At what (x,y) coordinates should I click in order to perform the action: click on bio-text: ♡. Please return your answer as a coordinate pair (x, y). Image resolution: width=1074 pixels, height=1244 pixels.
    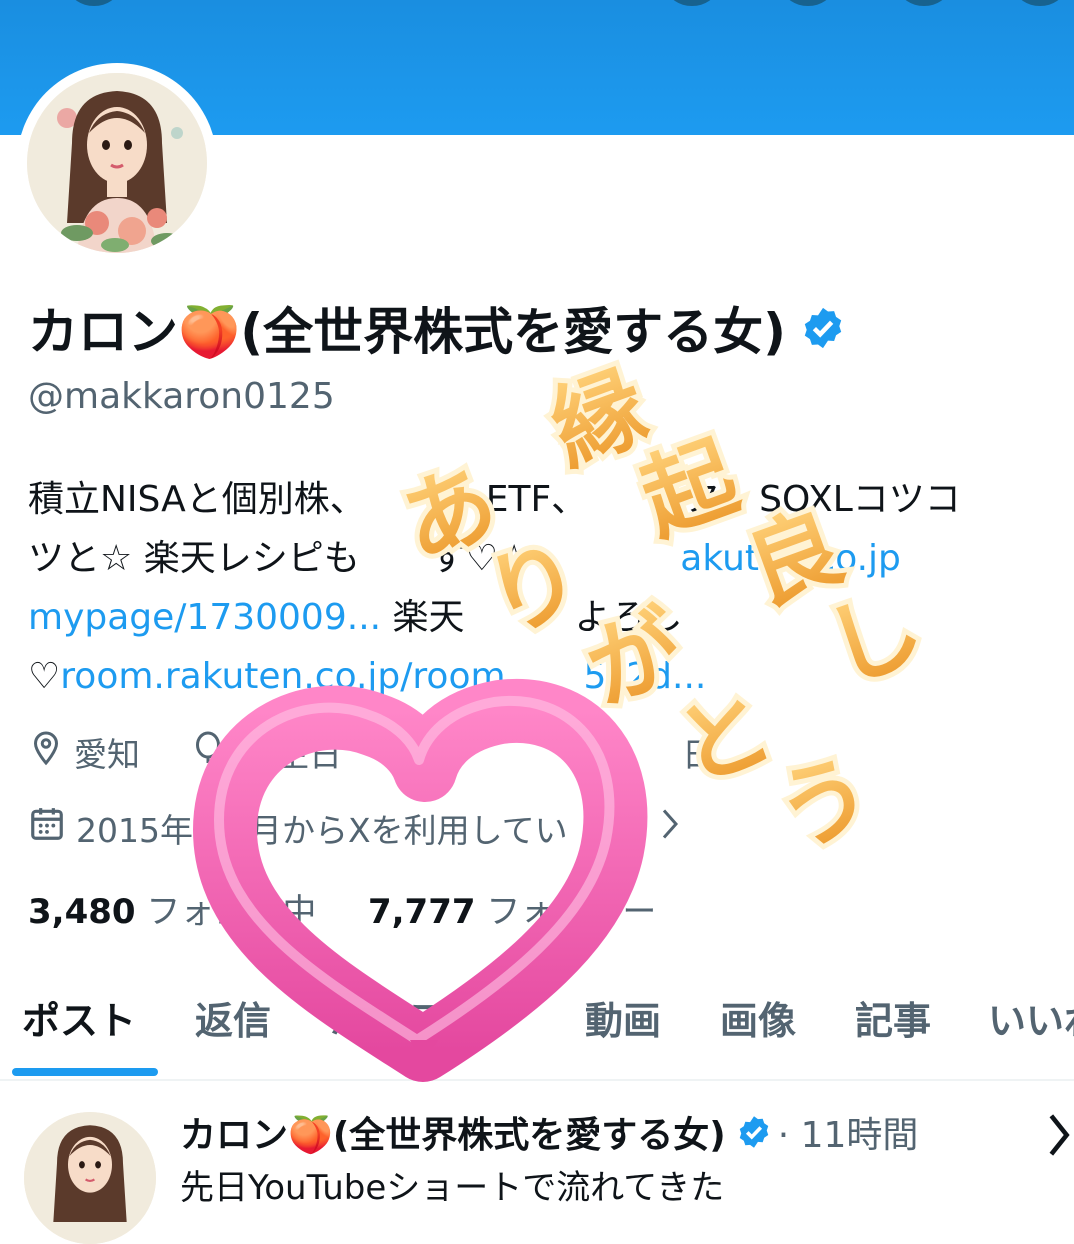
    Looking at the image, I should click on (44, 676).